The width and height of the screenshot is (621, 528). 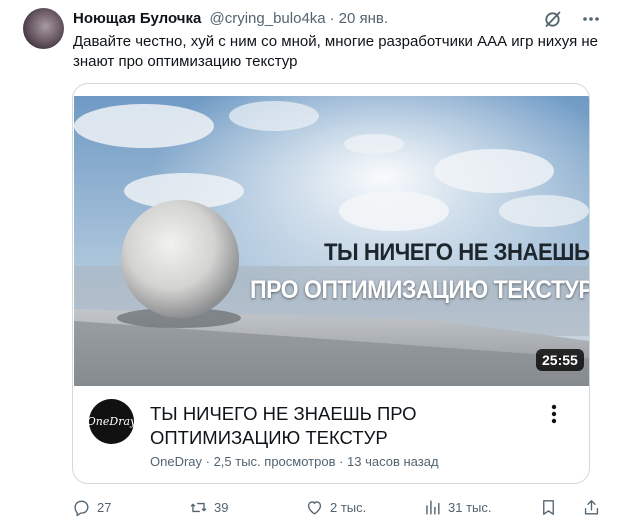 I want to click on share-button, so click(x=594, y=507).